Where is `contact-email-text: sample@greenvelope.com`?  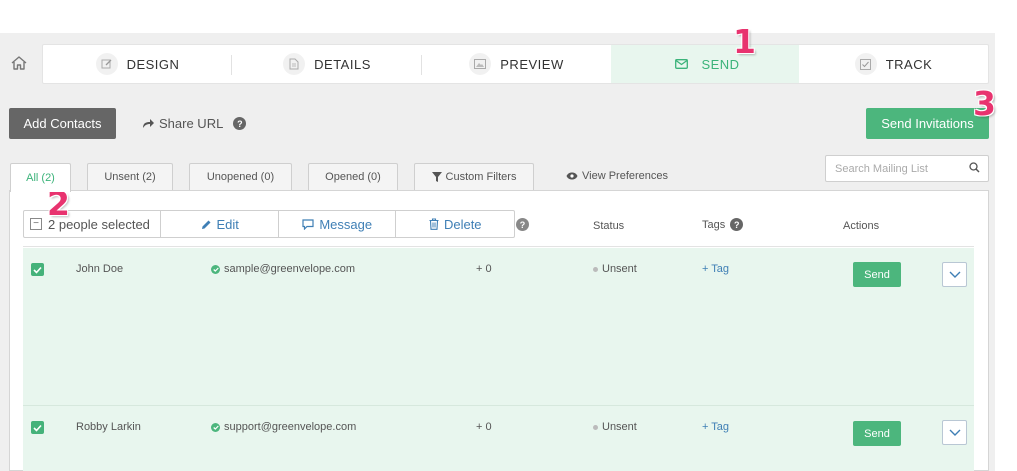 contact-email-text: sample@greenvelope.com is located at coordinates (290, 269).